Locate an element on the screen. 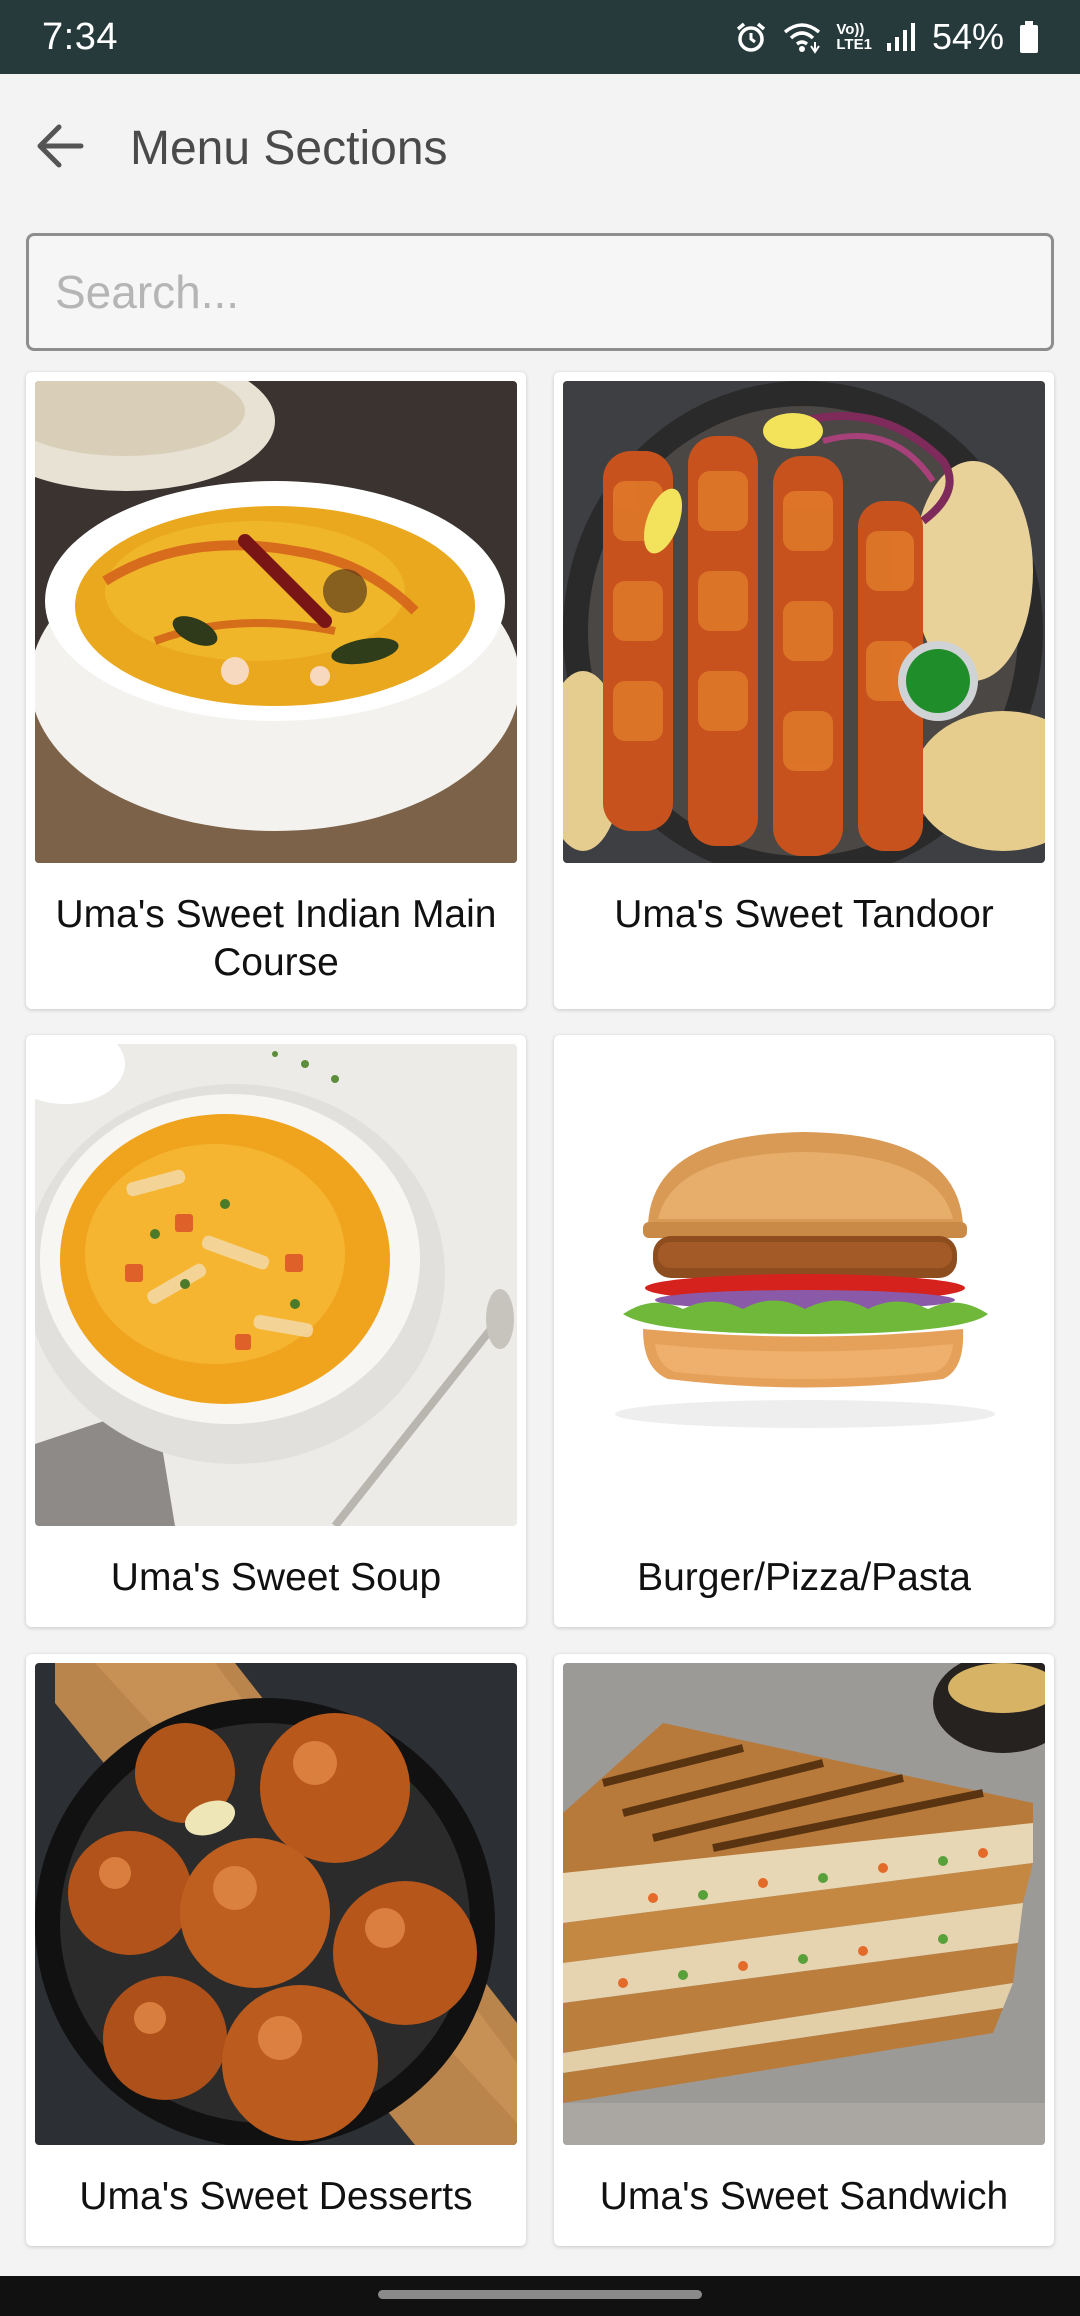  status-bar: 7:34 Vo)) LTE1 54% is located at coordinates (540, 37).